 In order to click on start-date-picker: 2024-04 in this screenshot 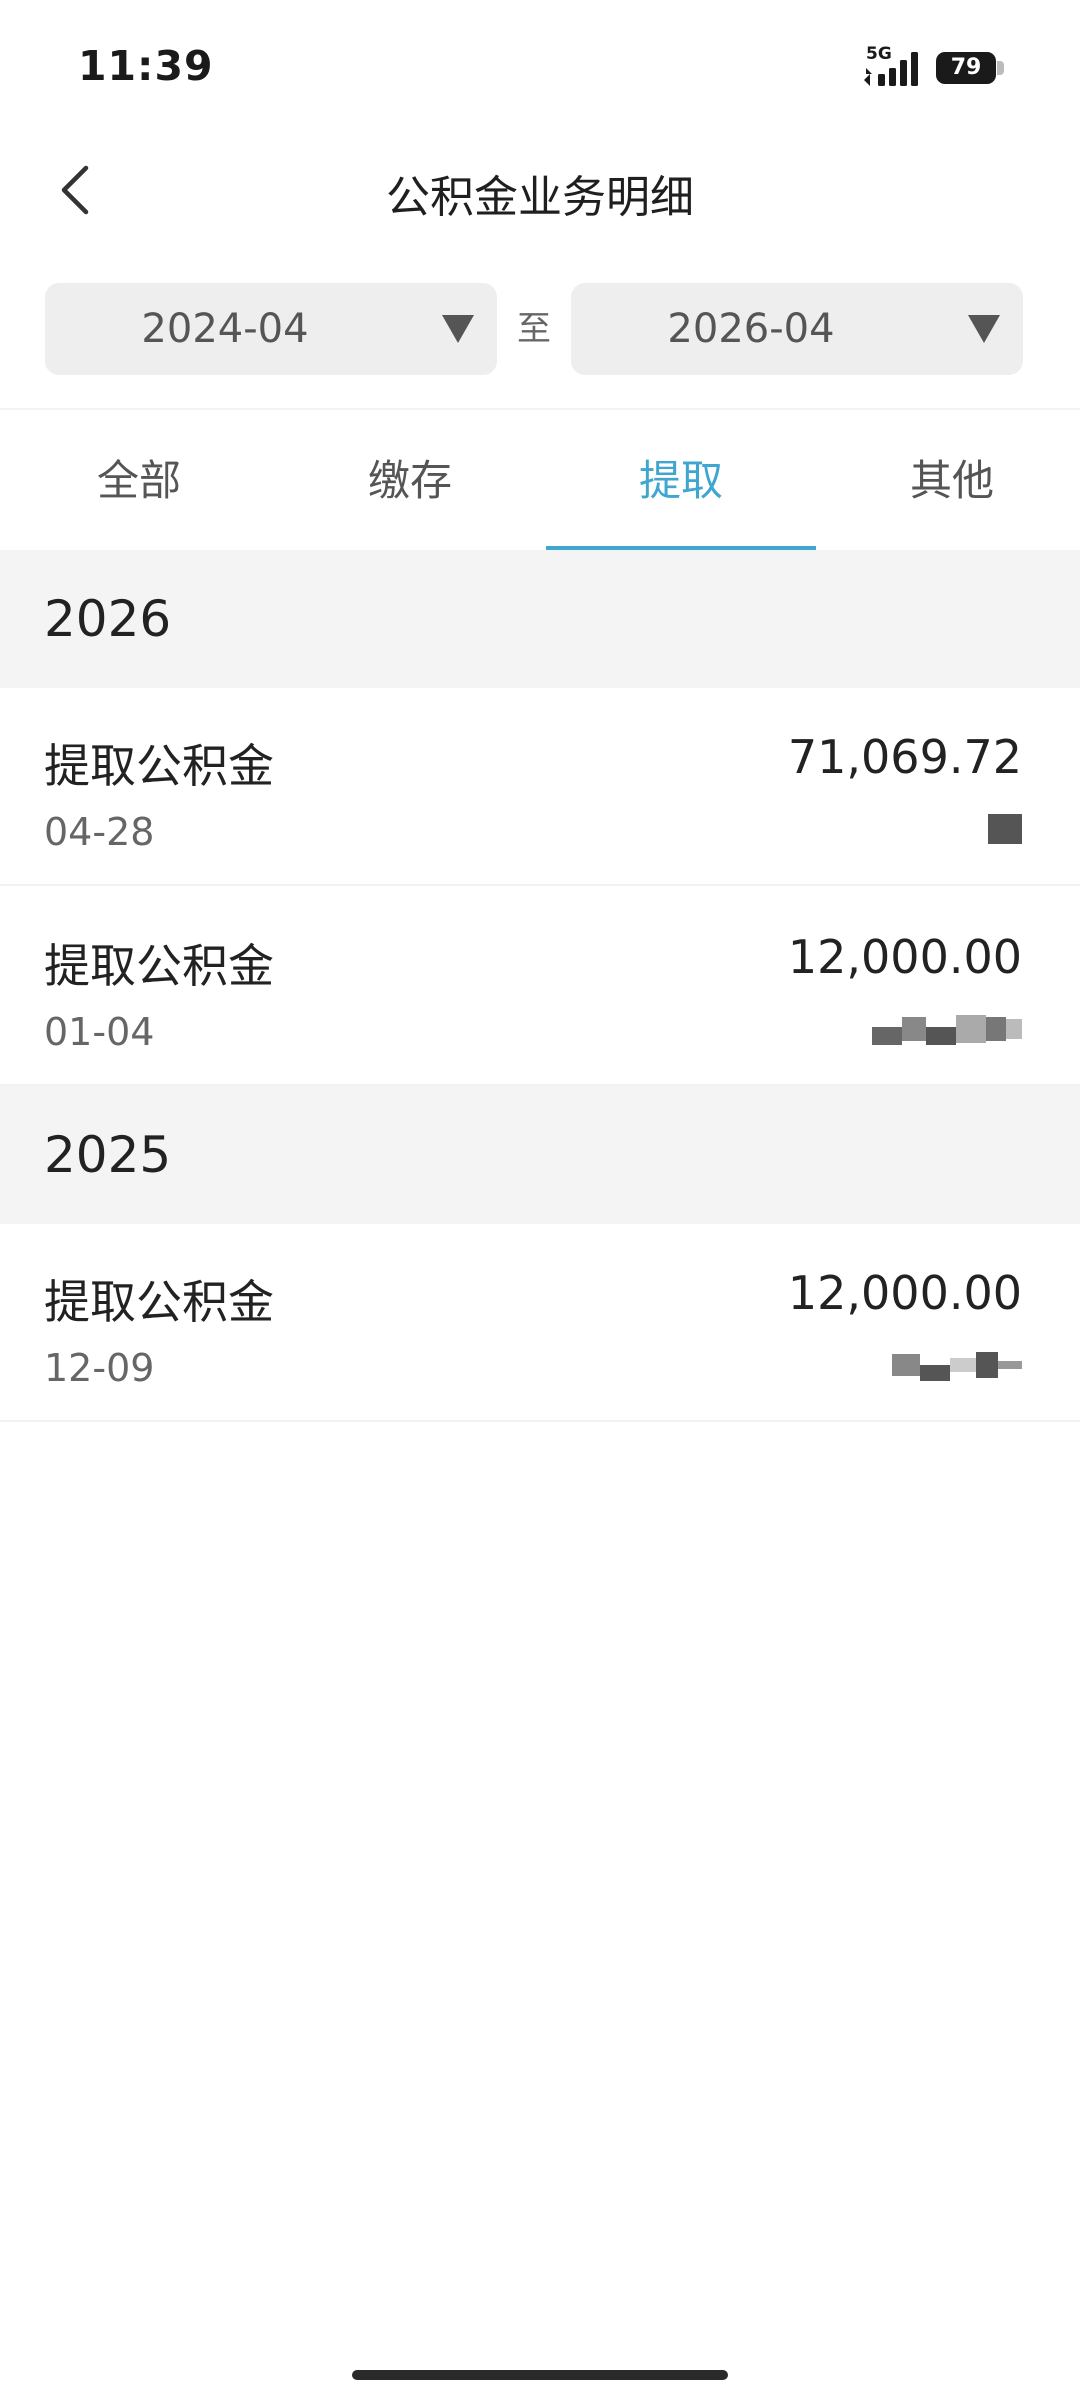, I will do `click(271, 329)`.